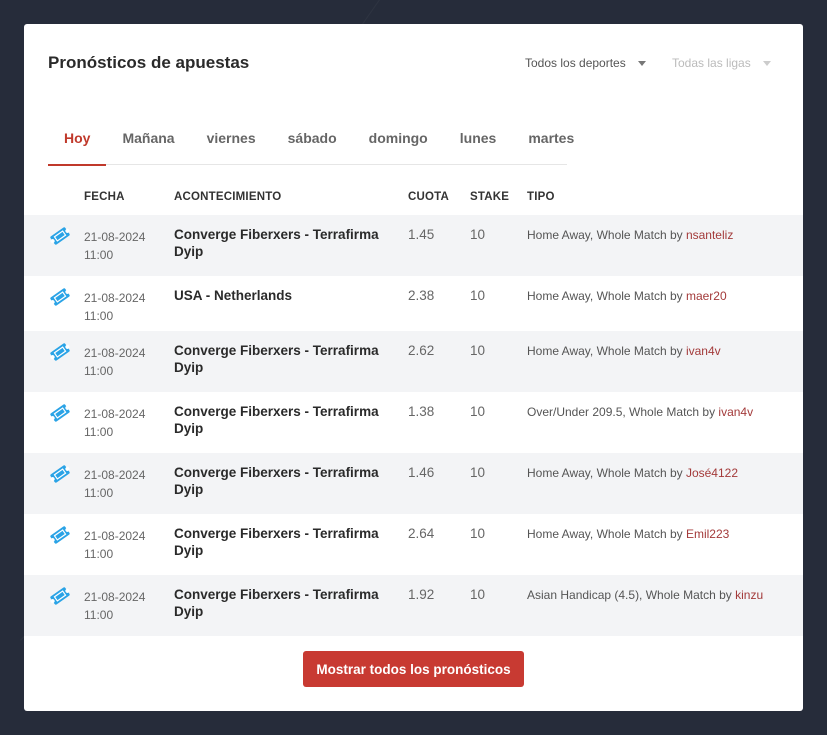  What do you see at coordinates (551, 141) in the screenshot?
I see `tab-martes: martes` at bounding box center [551, 141].